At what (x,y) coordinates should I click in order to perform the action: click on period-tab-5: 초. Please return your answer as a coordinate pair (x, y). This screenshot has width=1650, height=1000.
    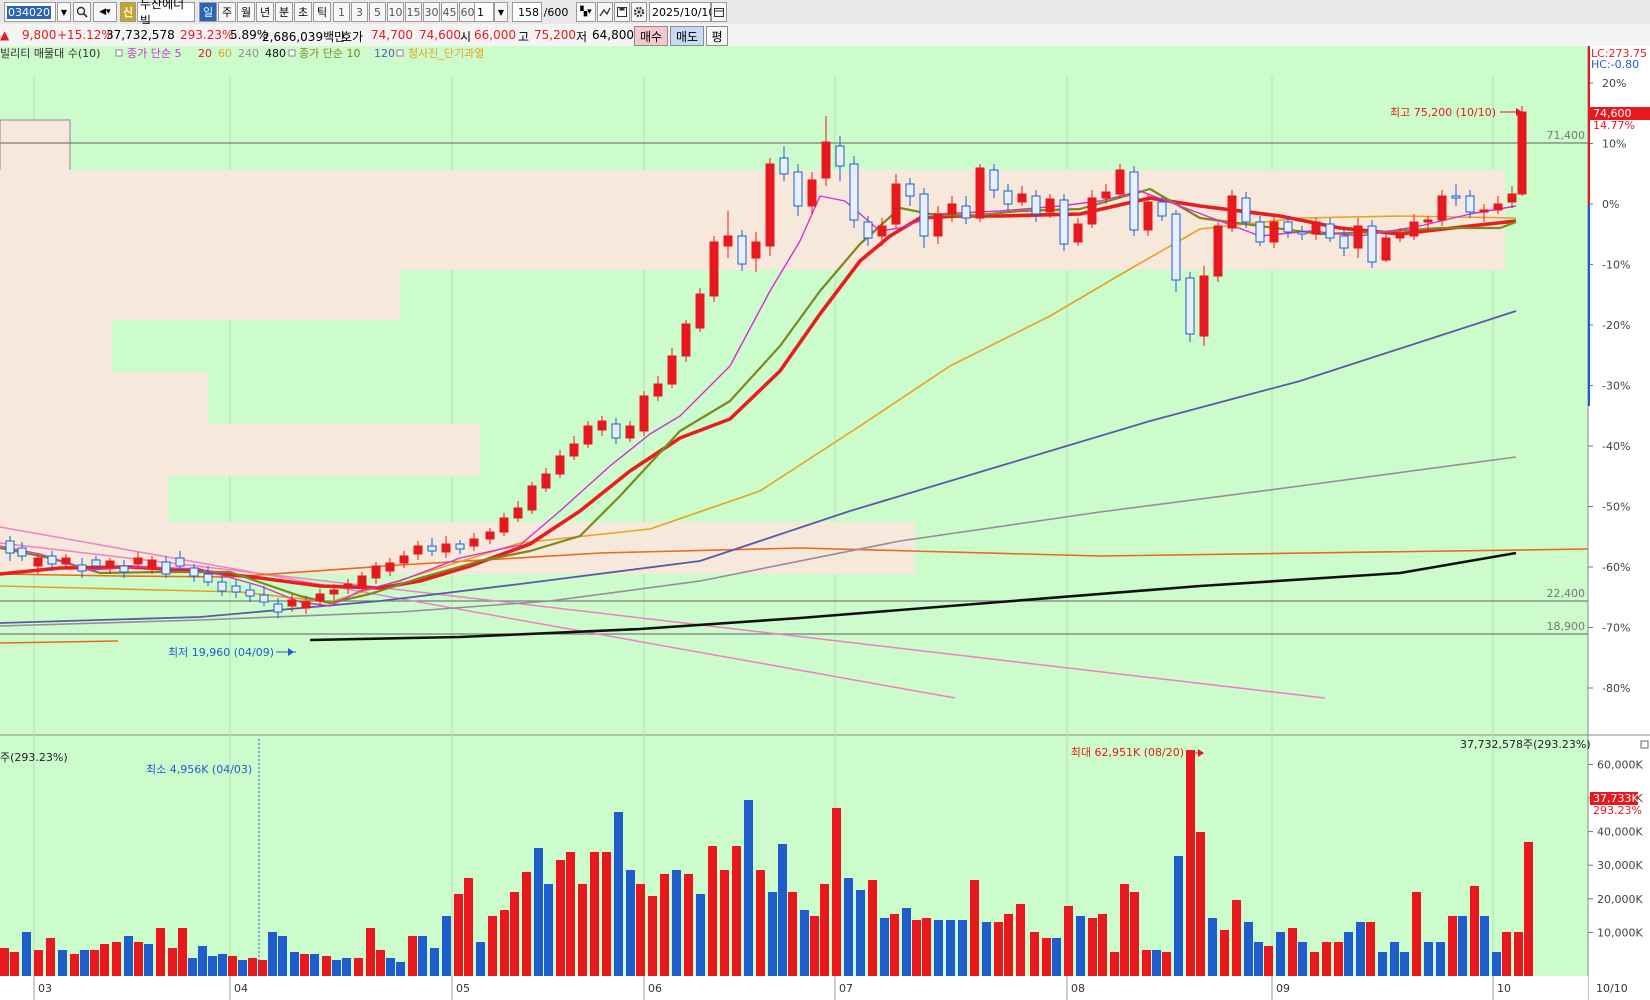
    Looking at the image, I should click on (303, 12).